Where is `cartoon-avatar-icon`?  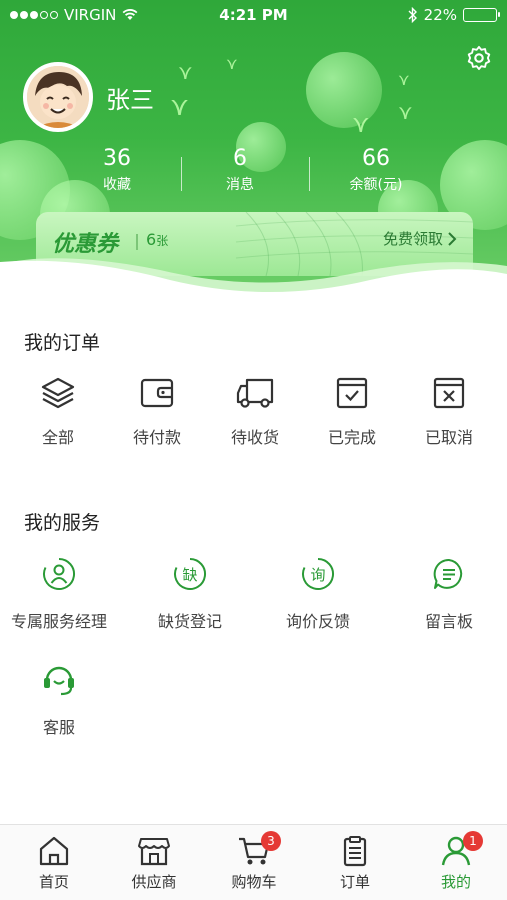 cartoon-avatar-icon is located at coordinates (58, 97).